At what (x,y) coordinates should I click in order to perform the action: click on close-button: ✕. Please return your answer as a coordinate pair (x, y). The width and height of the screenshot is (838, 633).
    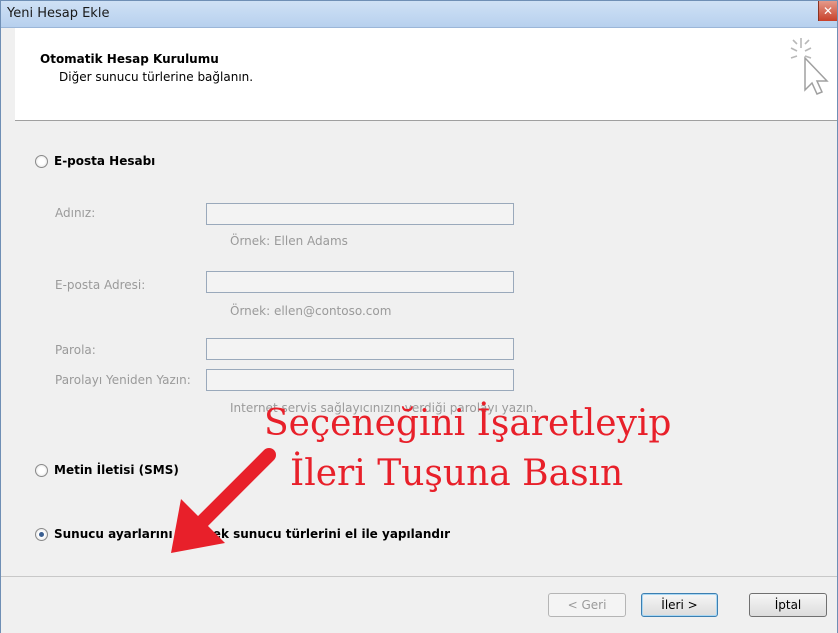
    Looking at the image, I should click on (827, 11).